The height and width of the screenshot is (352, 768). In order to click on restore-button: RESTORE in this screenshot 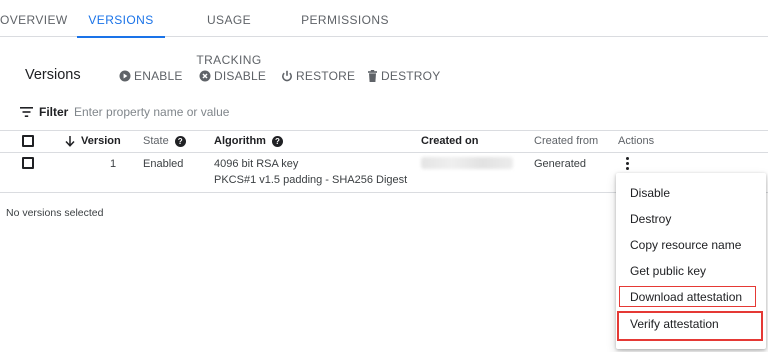, I will do `click(318, 76)`.